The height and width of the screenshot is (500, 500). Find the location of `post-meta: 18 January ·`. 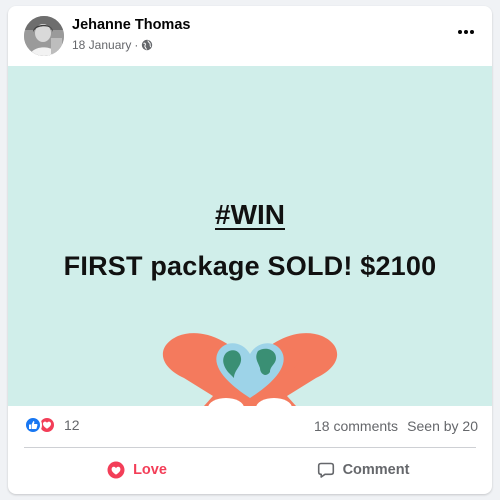

post-meta: 18 January · is located at coordinates (112, 45).